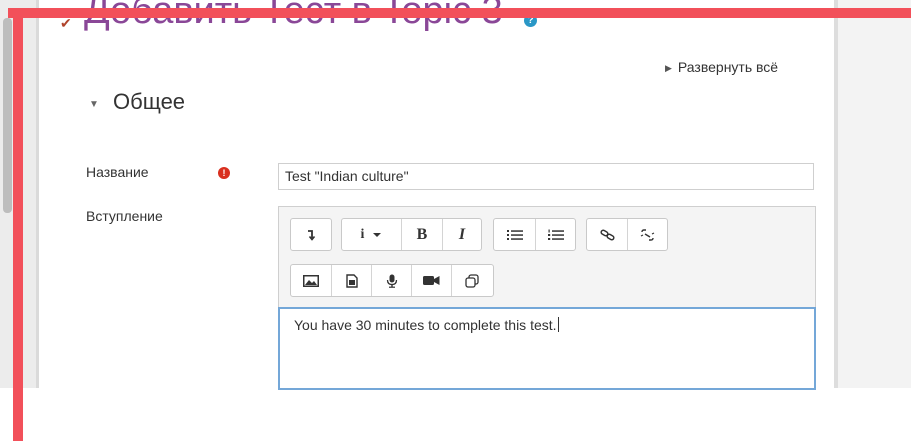 This screenshot has width=911, height=441. I want to click on files-icon, so click(471, 280).